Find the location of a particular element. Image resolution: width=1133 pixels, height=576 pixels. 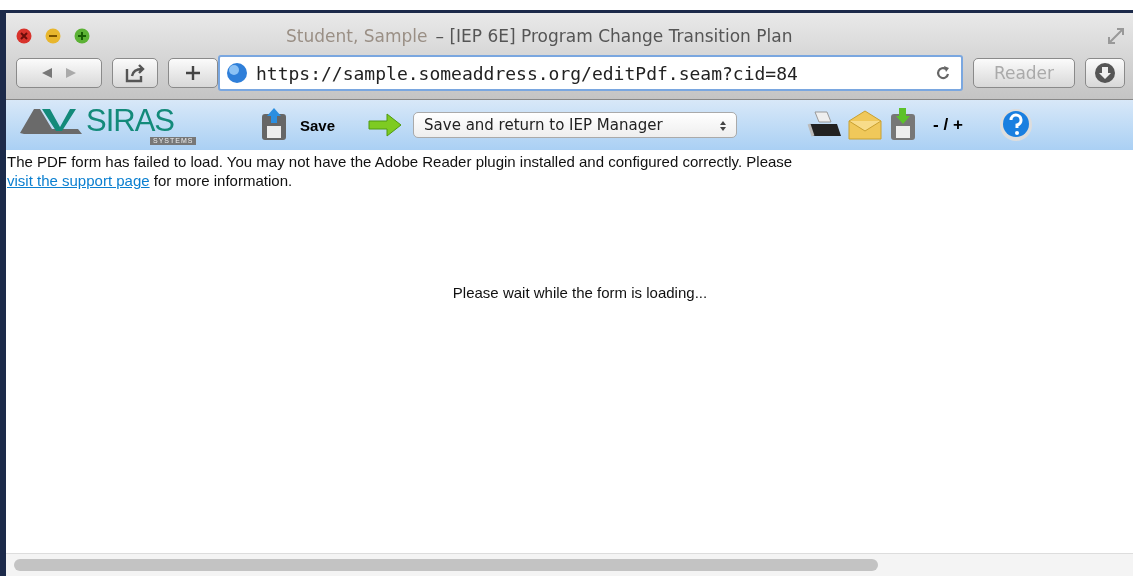

zoom-icon is located at coordinates (82, 36).